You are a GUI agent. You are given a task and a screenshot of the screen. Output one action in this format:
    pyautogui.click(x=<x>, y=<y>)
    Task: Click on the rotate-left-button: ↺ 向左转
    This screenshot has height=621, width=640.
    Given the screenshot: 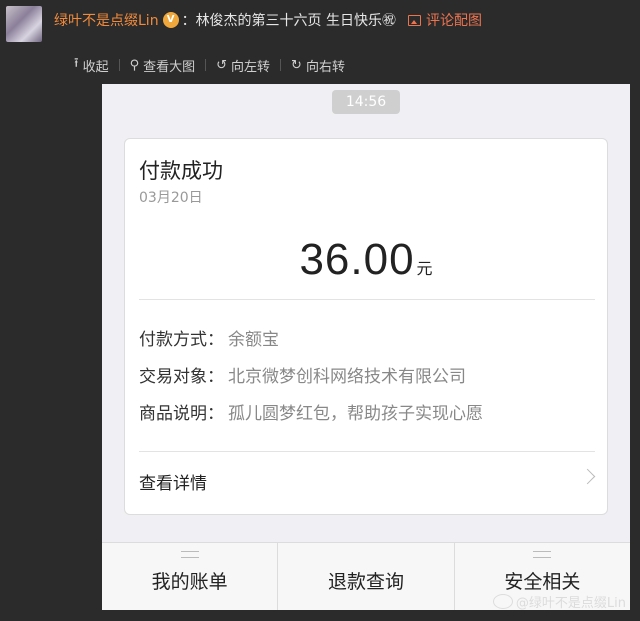 What is the action you would take?
    pyautogui.click(x=243, y=65)
    